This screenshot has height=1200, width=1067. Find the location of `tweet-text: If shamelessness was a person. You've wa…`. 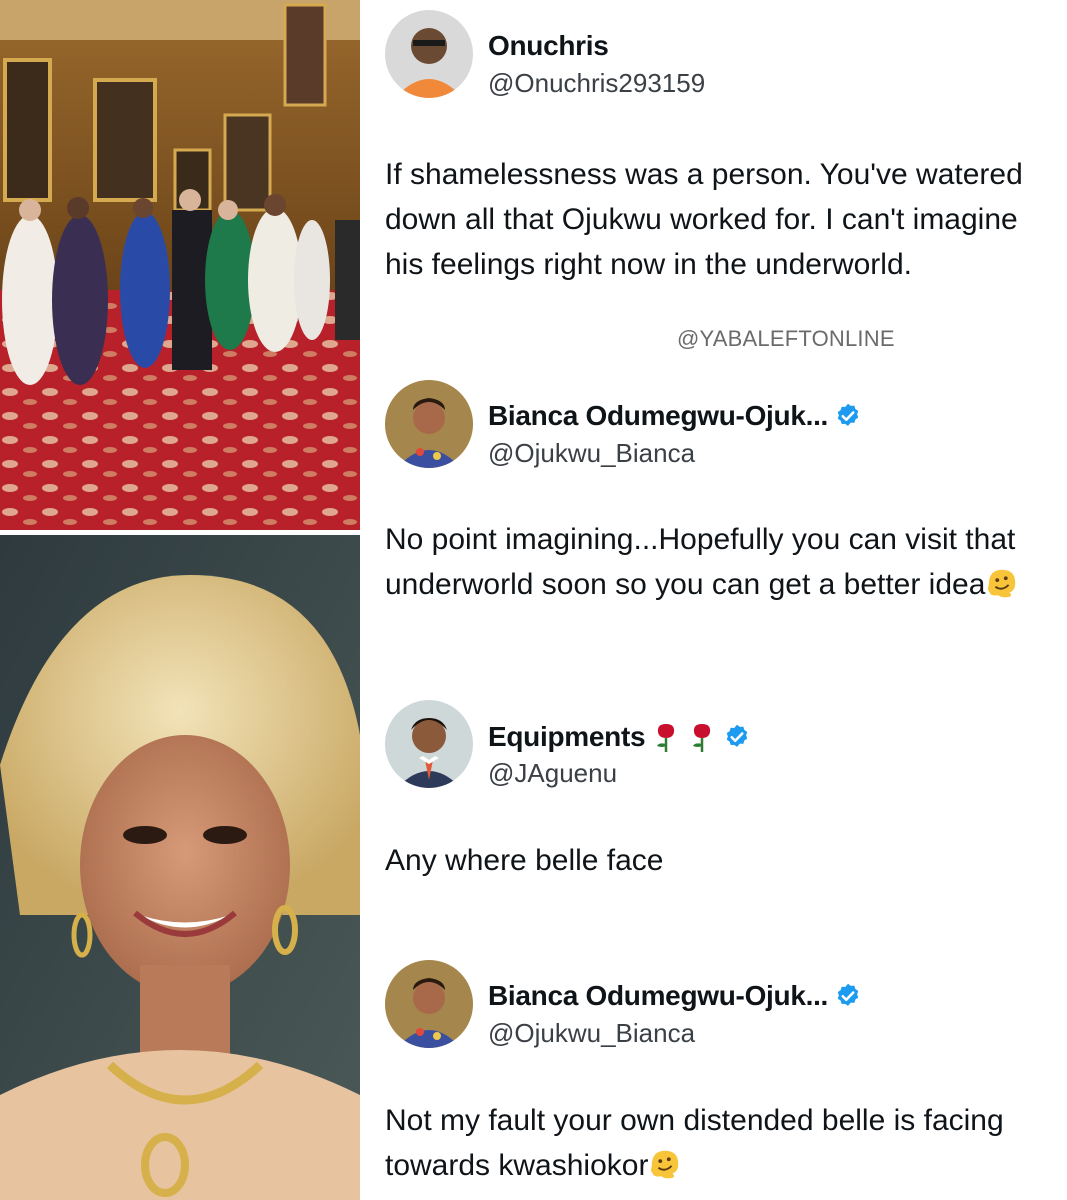

tweet-text: If shamelessness was a person. You've wa… is located at coordinates (704, 219).